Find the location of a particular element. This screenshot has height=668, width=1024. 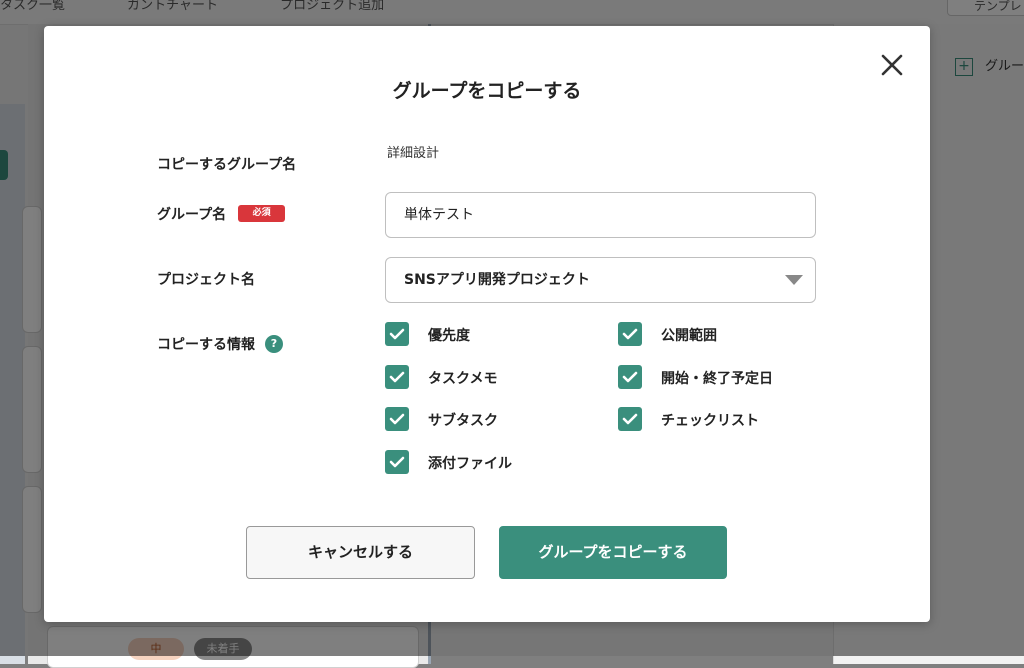

close-button is located at coordinates (892, 65).